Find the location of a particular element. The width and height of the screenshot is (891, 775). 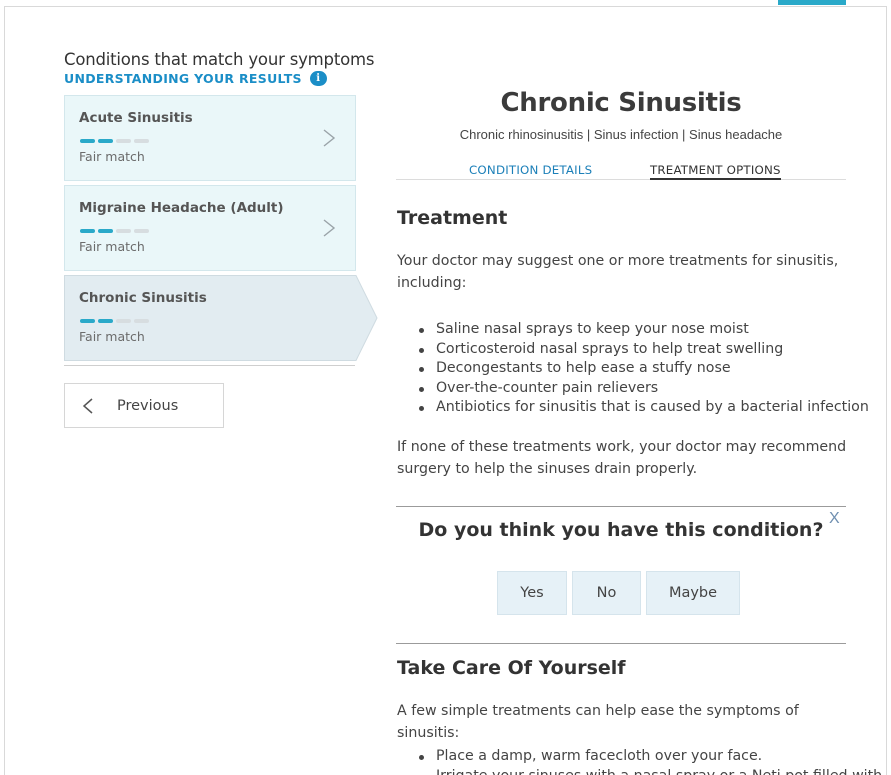

treatment-heading: Treatment is located at coordinates (452, 218).